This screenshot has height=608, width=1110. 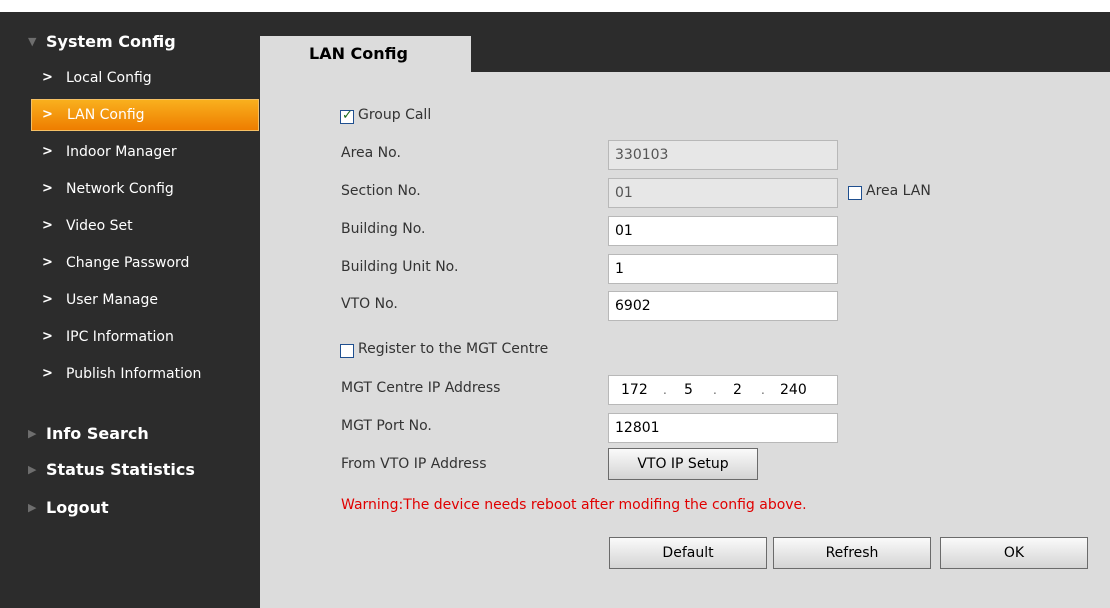 What do you see at coordinates (140, 508) in the screenshot?
I see `section-logout: ▶ Logout` at bounding box center [140, 508].